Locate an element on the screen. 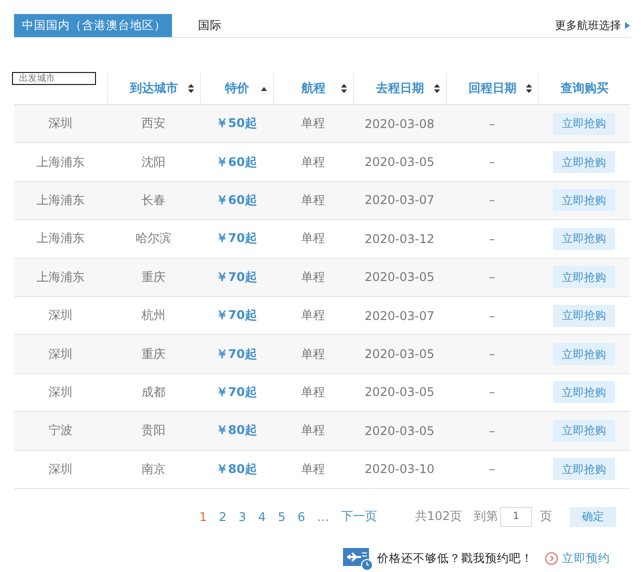 Image resolution: width=641 pixels, height=572 pixels. page-link: 1 is located at coordinates (203, 517).